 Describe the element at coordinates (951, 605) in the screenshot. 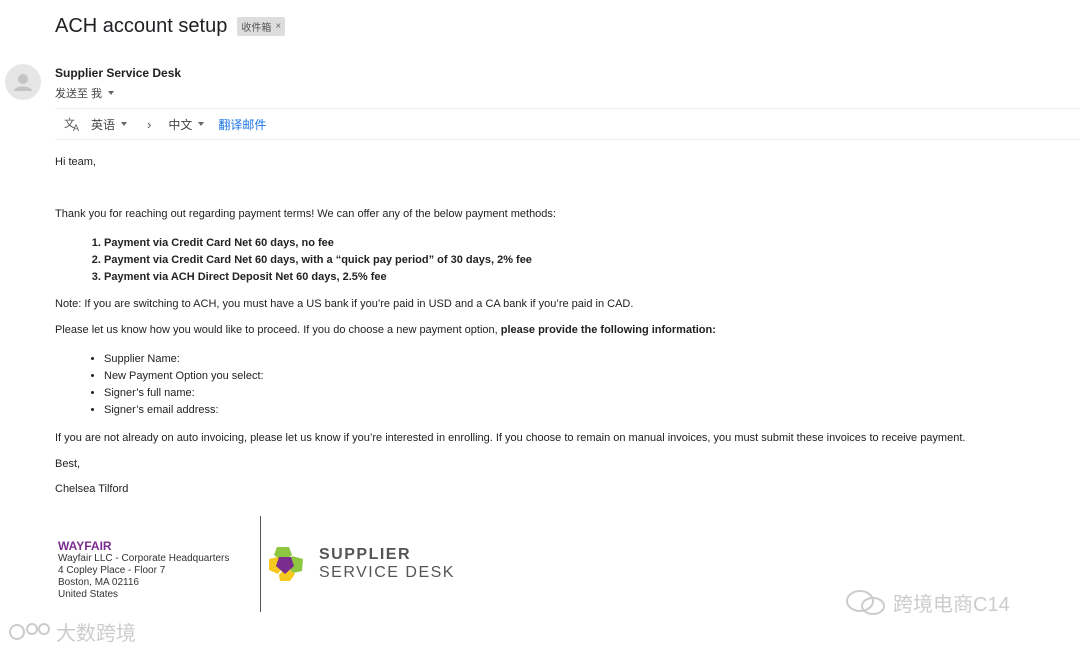

I see `watermark-right-text: 跨境电商C14` at that location.